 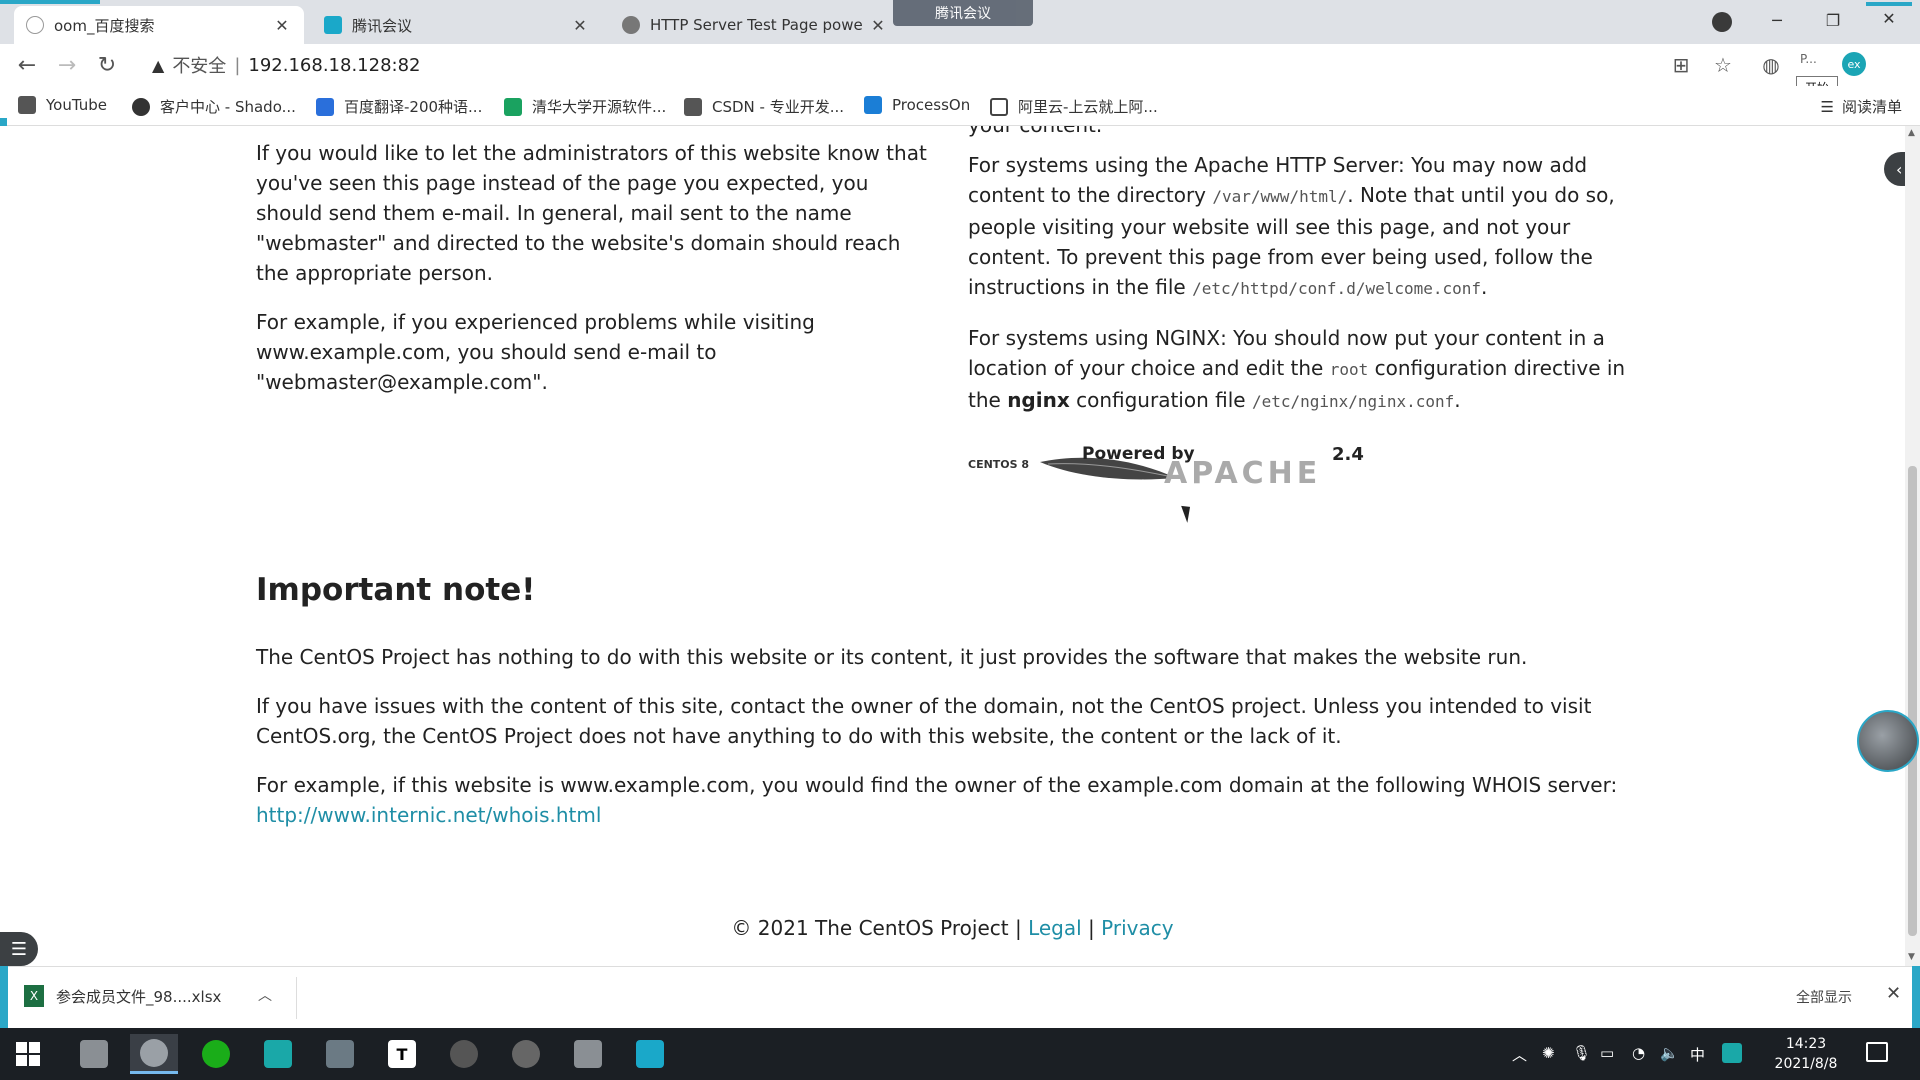 What do you see at coordinates (402, 1054) in the screenshot?
I see `taskbar-typora: T` at bounding box center [402, 1054].